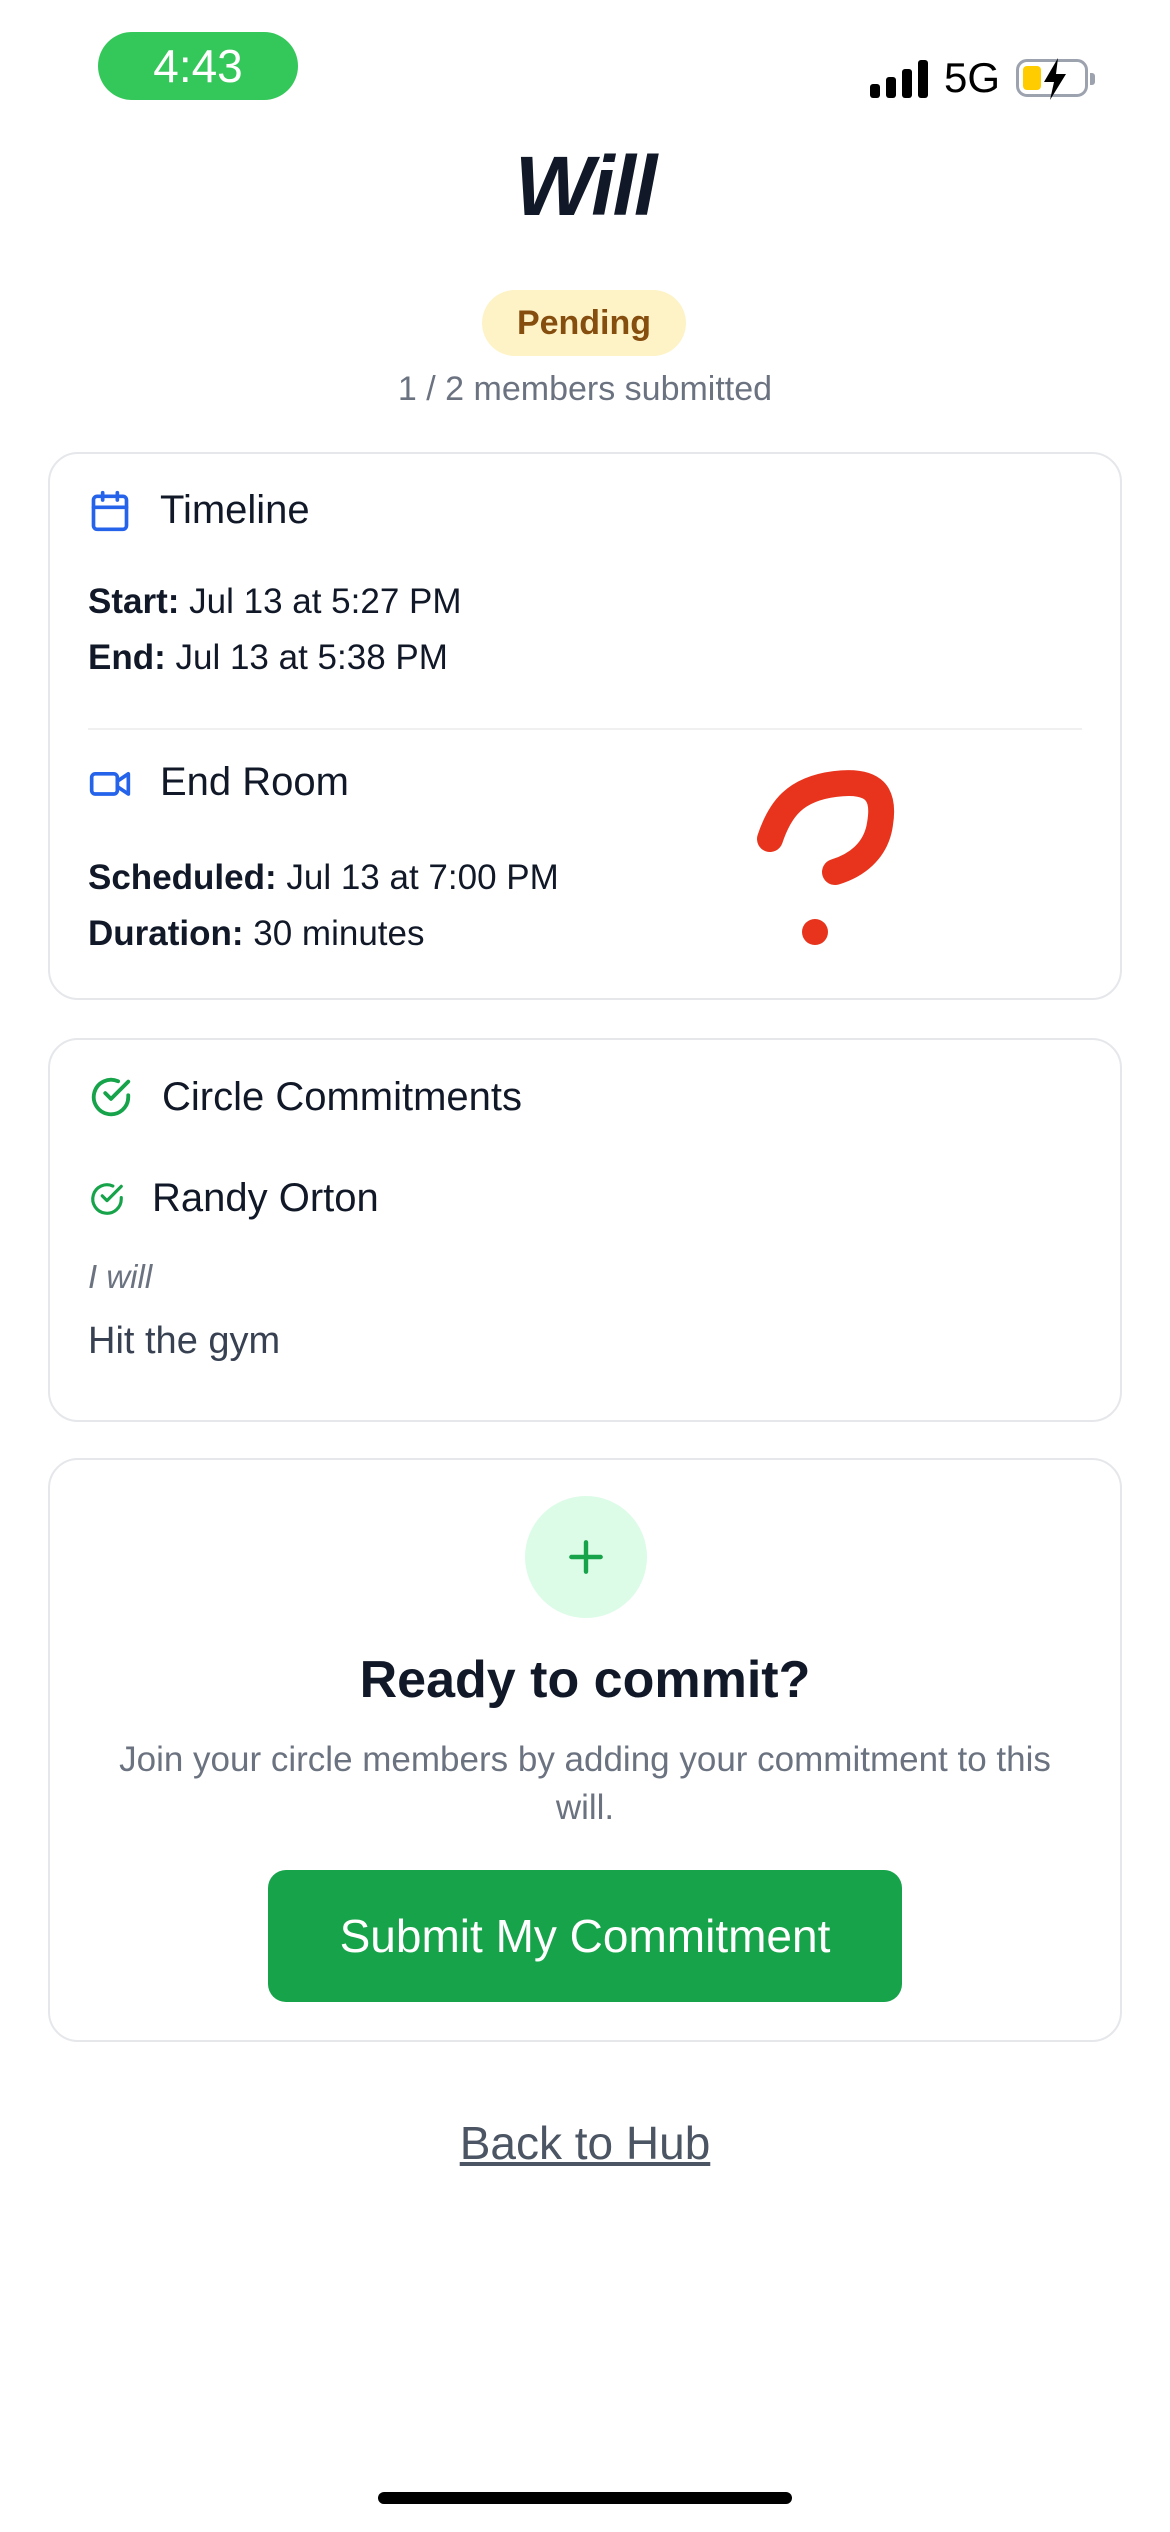 The image size is (1170, 2532). Describe the element at coordinates (134, 601) in the screenshot. I see `start-label: Start:` at that location.